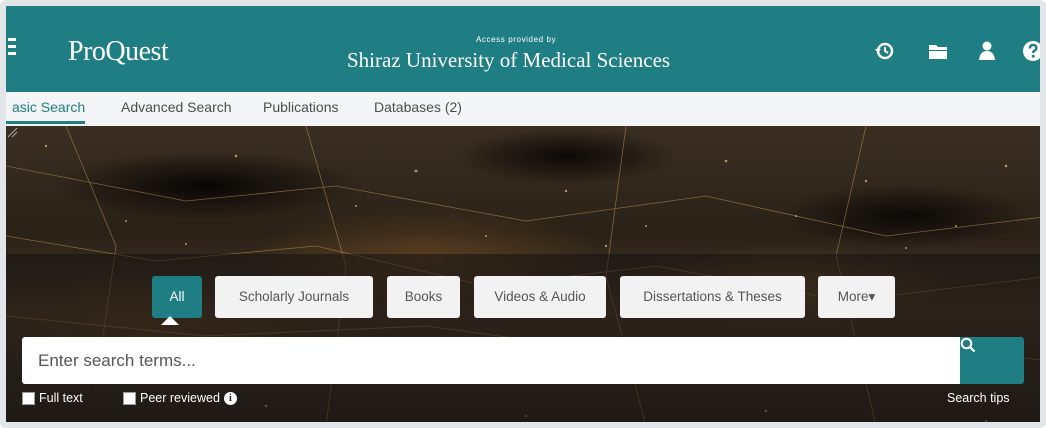 The width and height of the screenshot is (1046, 428). Describe the element at coordinates (15, 48) in the screenshot. I see `menu-icon` at that location.